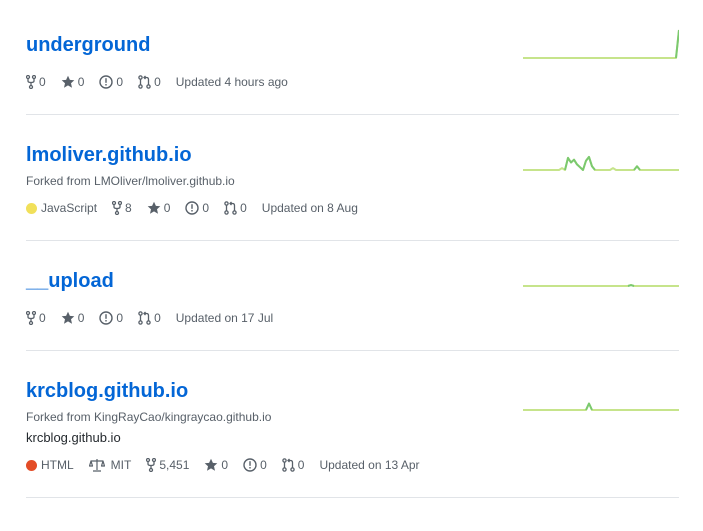 This screenshot has width=703, height=531. I want to click on repo-meta: JavaScript 8 0 0 0 Updated on 8 Aug, so click(199, 208).